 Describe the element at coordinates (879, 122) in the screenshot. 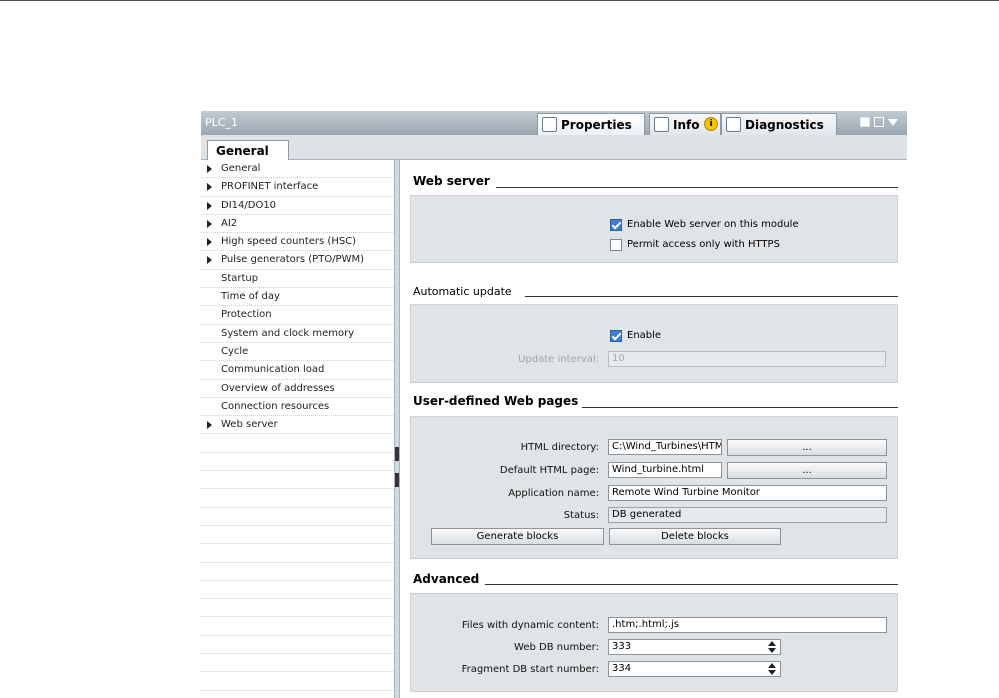

I see `maximize-icon` at that location.